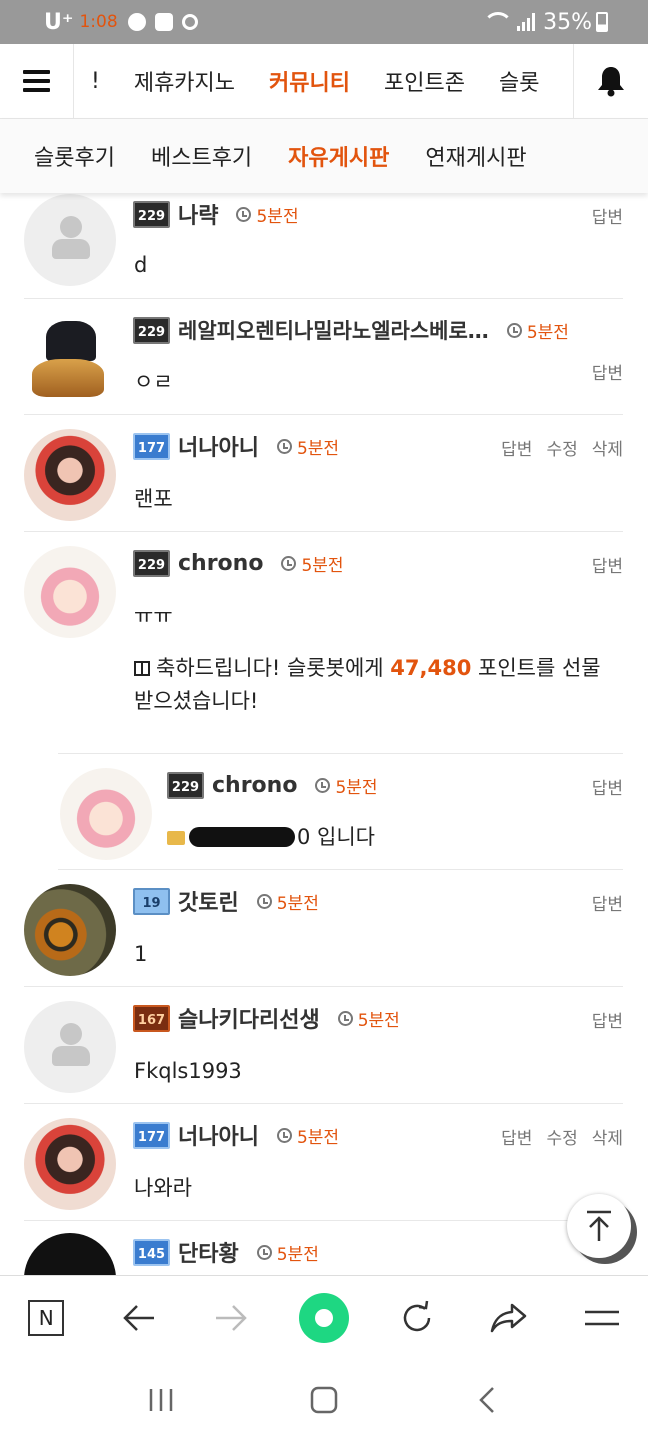 This screenshot has height=1440, width=648. Describe the element at coordinates (367, 684) in the screenshot. I see `gift-notice: 축하드립니다! 슬롯봇에게 47,480 포인트를 선물 받으셨습니다!` at that location.